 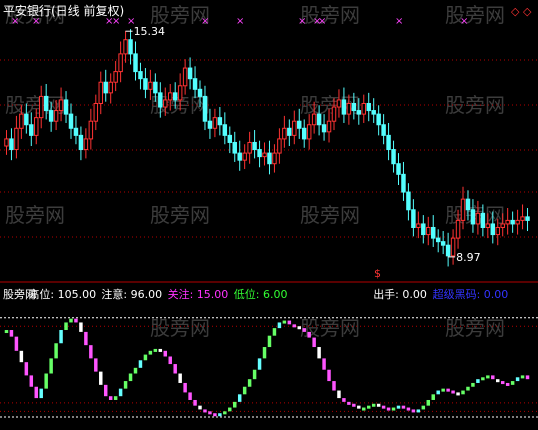 I want to click on legend-high: 高位: 105.00, so click(x=62, y=294).